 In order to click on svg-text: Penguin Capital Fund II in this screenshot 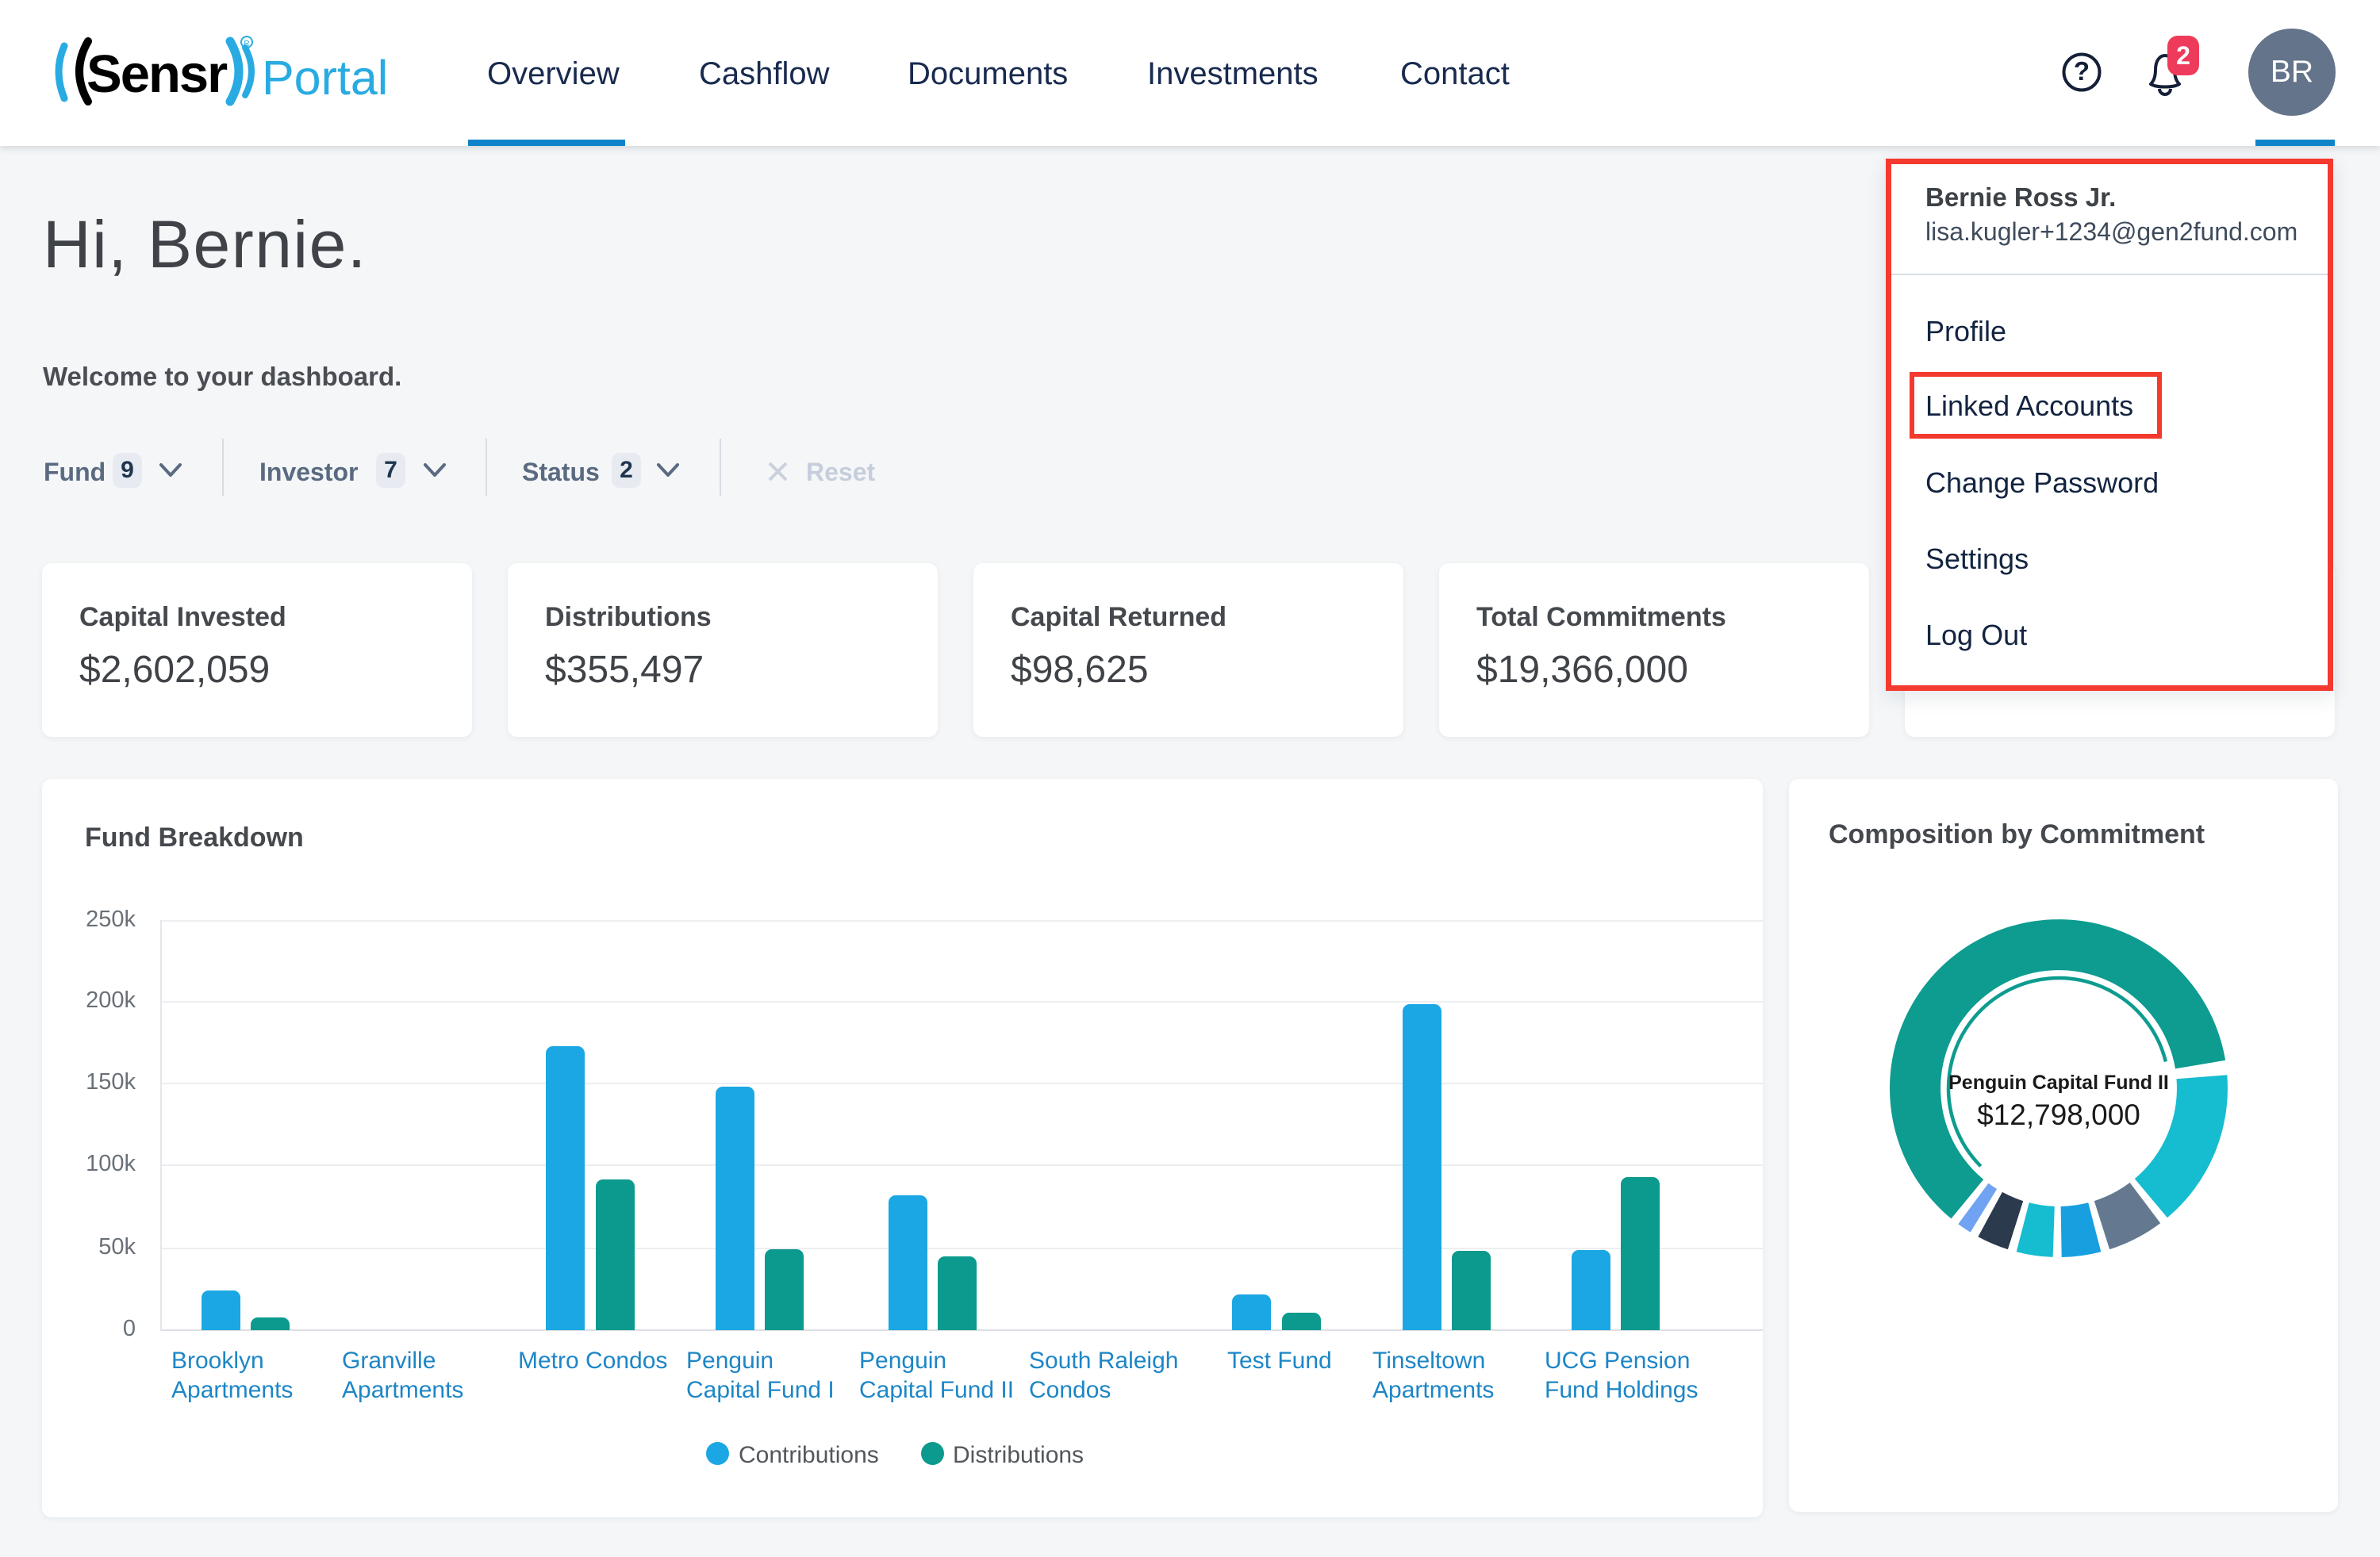, I will do `click(2058, 1083)`.